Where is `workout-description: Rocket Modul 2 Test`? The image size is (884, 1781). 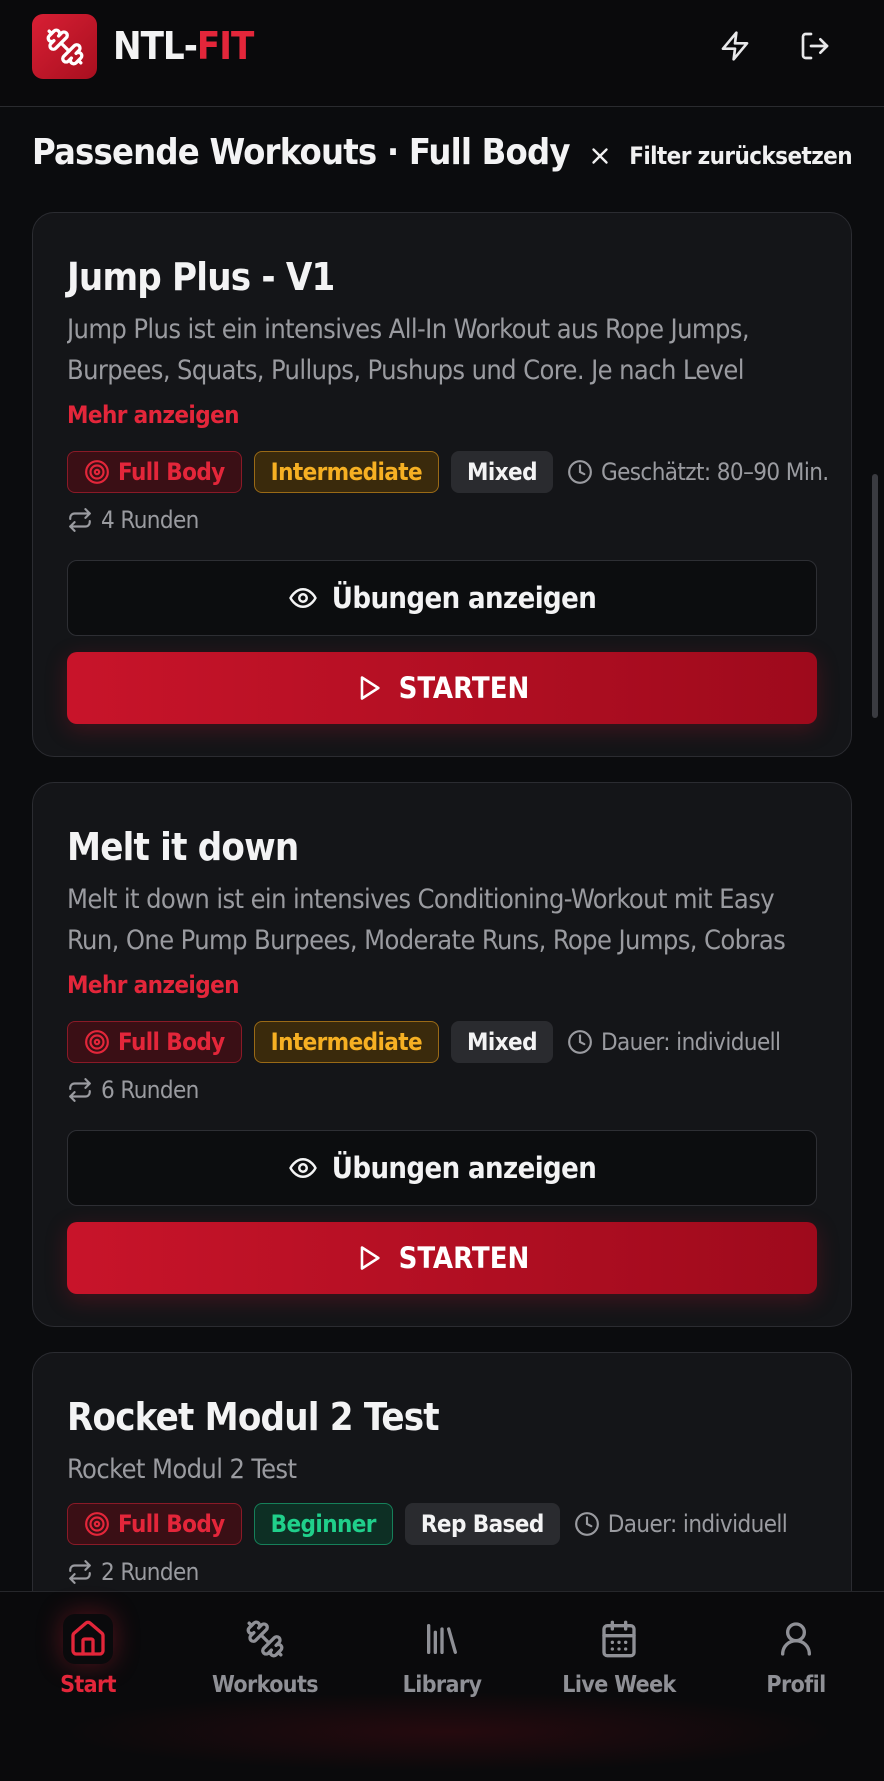
workout-description: Rocket Modul 2 Test is located at coordinates (182, 1469).